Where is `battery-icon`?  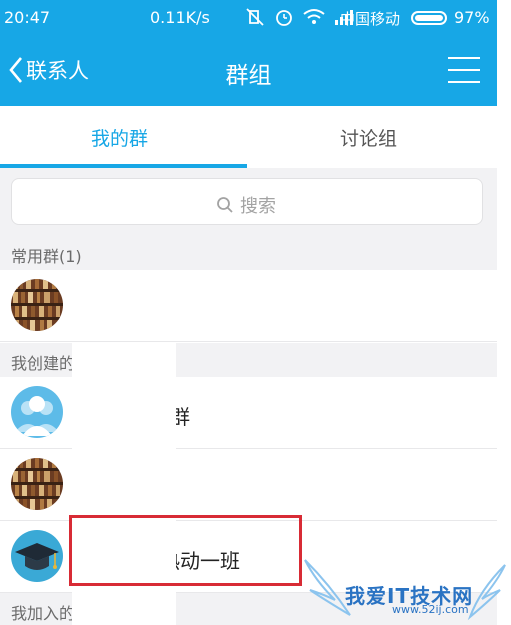 battery-icon is located at coordinates (429, 18).